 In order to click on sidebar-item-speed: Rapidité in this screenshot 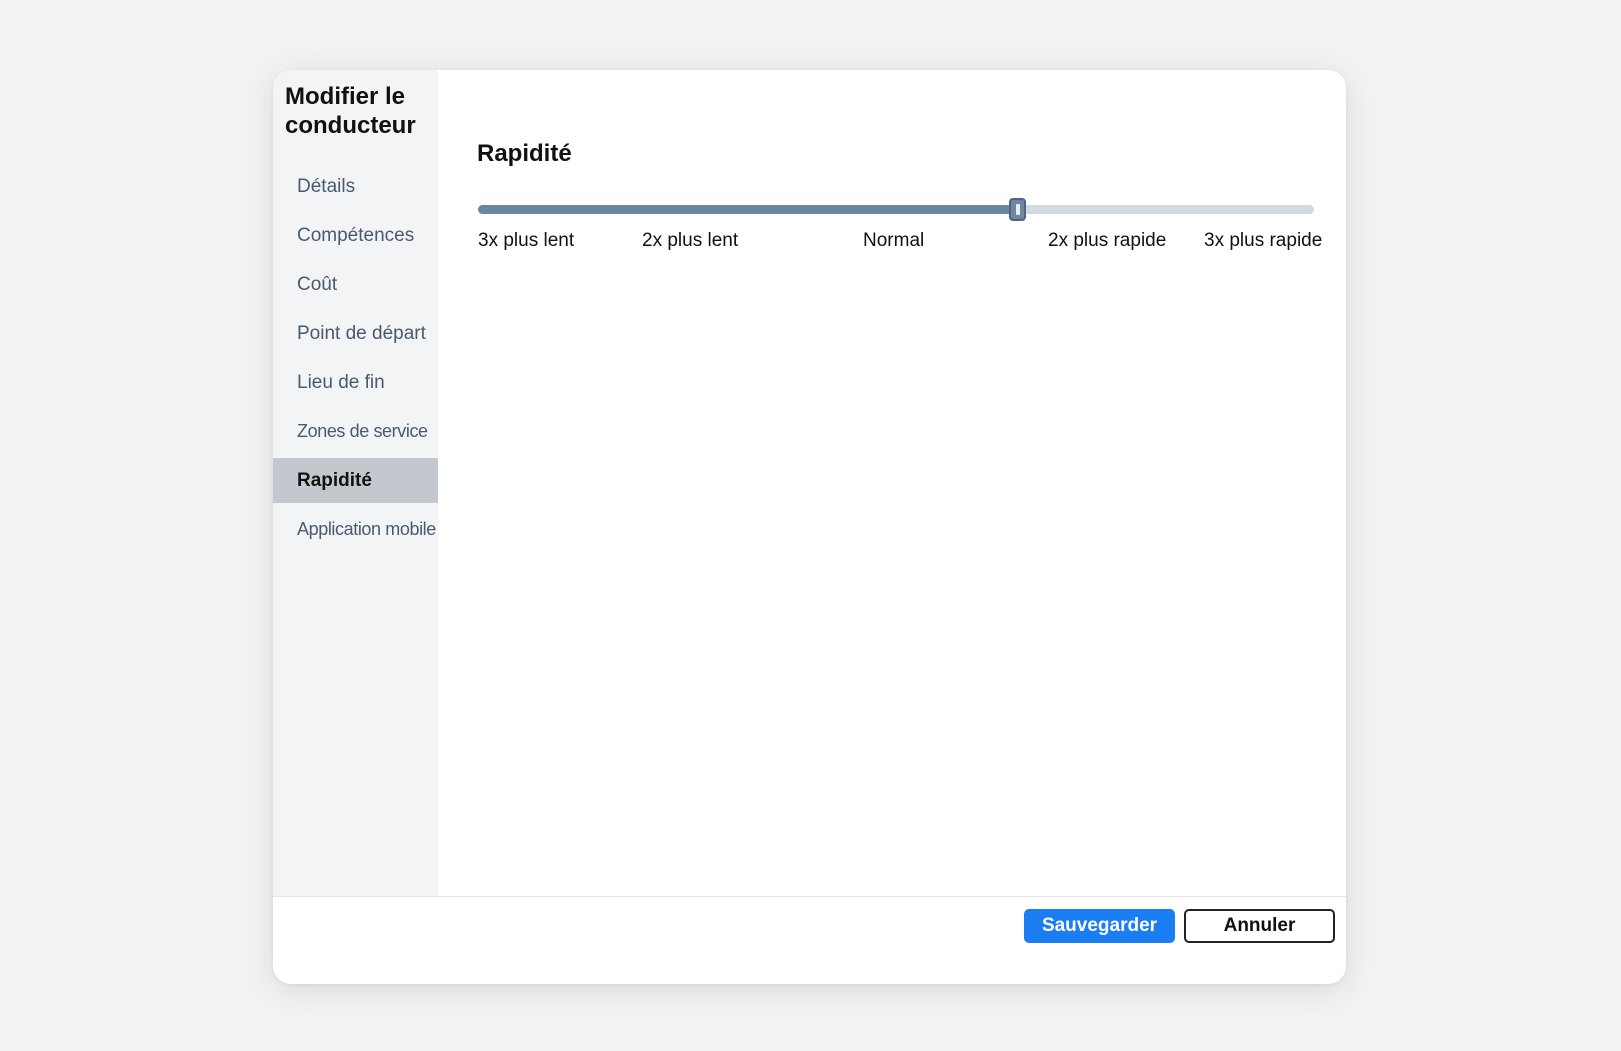, I will do `click(355, 480)`.